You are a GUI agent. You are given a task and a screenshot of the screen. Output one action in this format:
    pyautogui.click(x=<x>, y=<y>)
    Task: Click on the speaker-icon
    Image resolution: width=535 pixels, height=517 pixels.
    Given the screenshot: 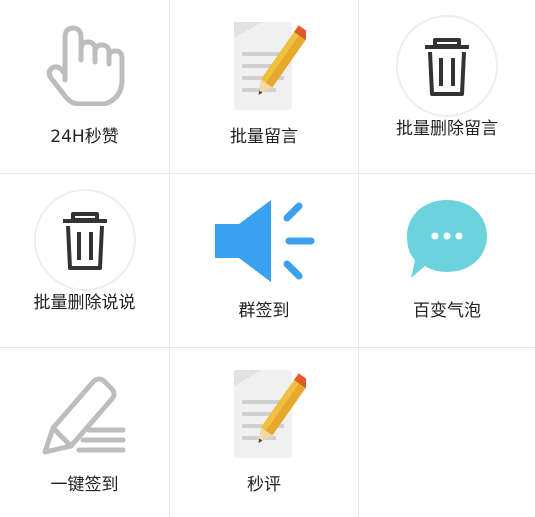 What is the action you would take?
    pyautogui.click(x=264, y=241)
    